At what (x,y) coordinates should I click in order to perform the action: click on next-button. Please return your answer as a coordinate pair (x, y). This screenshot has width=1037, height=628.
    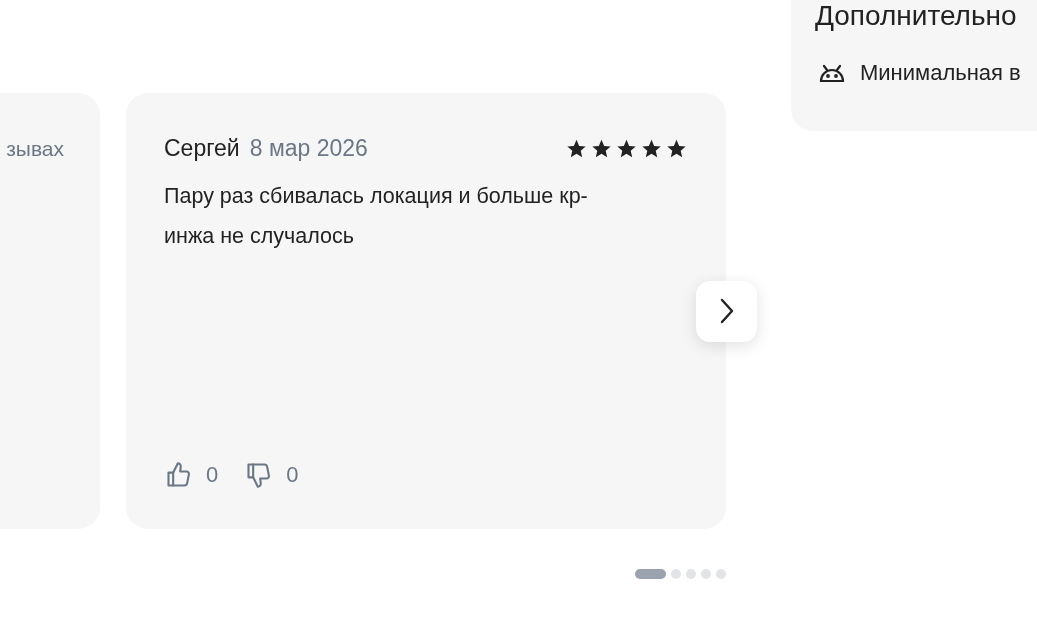
    Looking at the image, I should click on (726, 311).